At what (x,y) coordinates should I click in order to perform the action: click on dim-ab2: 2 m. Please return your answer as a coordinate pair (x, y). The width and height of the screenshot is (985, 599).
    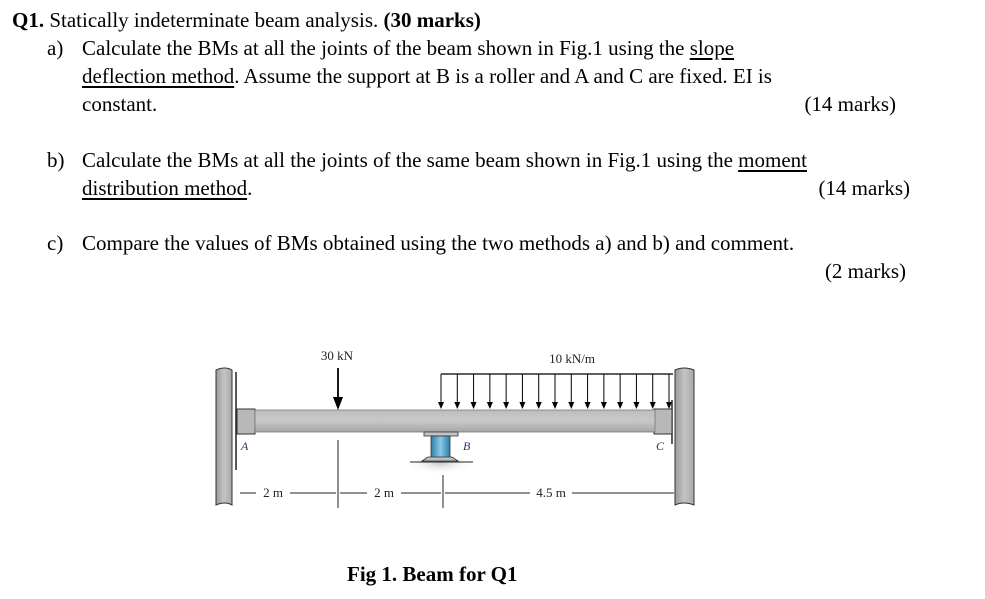
    Looking at the image, I should click on (384, 492).